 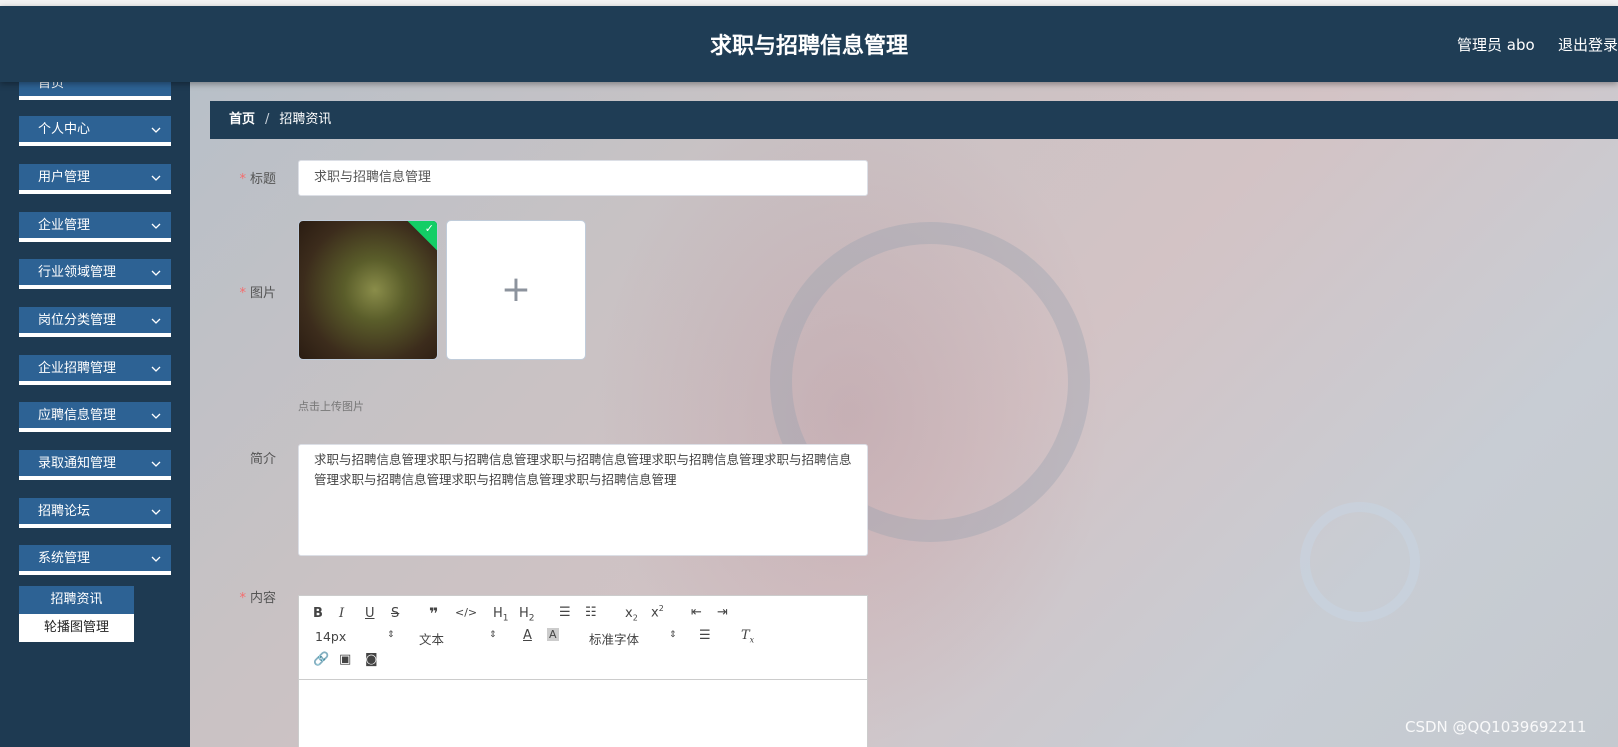 I want to click on sidebar-item-label: 岗位分类管理, so click(x=77, y=320).